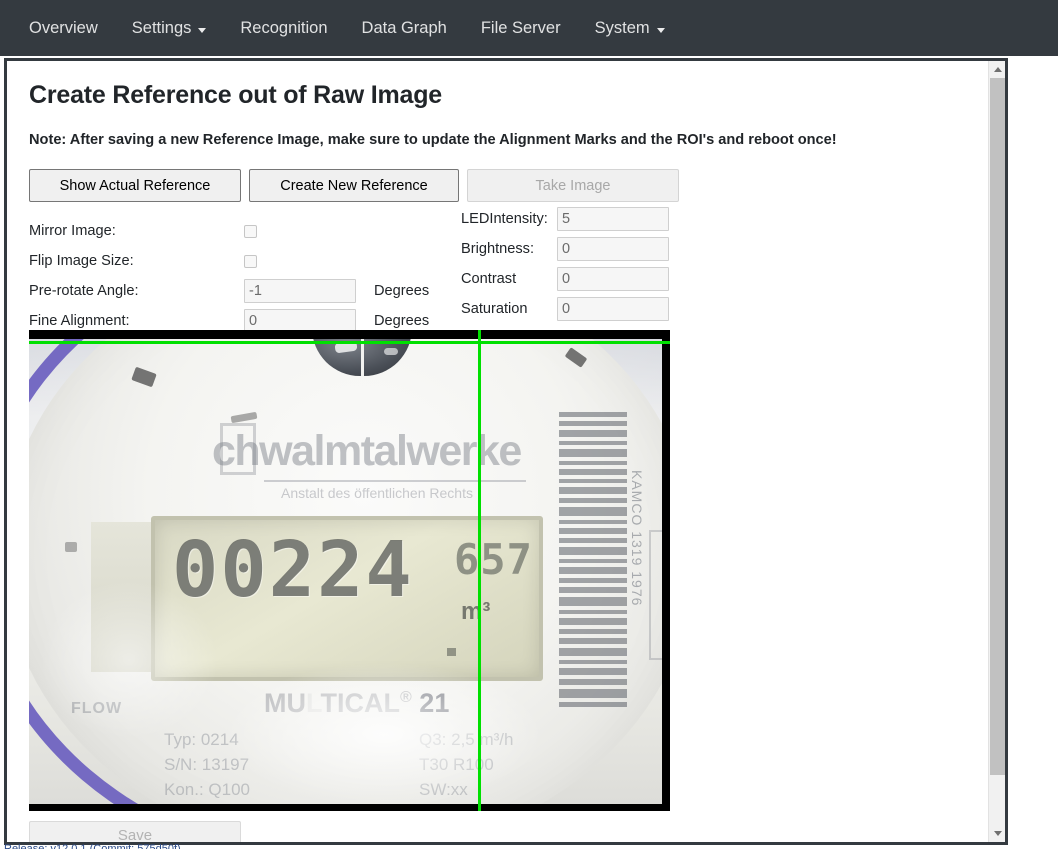  What do you see at coordinates (613, 279) in the screenshot?
I see `input-contrast` at bounding box center [613, 279].